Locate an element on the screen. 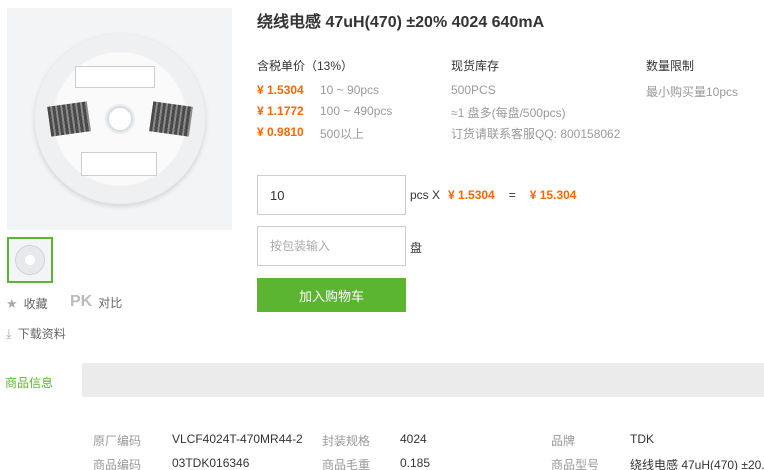 The height and width of the screenshot is (470, 764). limit-header: 数量限制 is located at coordinates (670, 66).